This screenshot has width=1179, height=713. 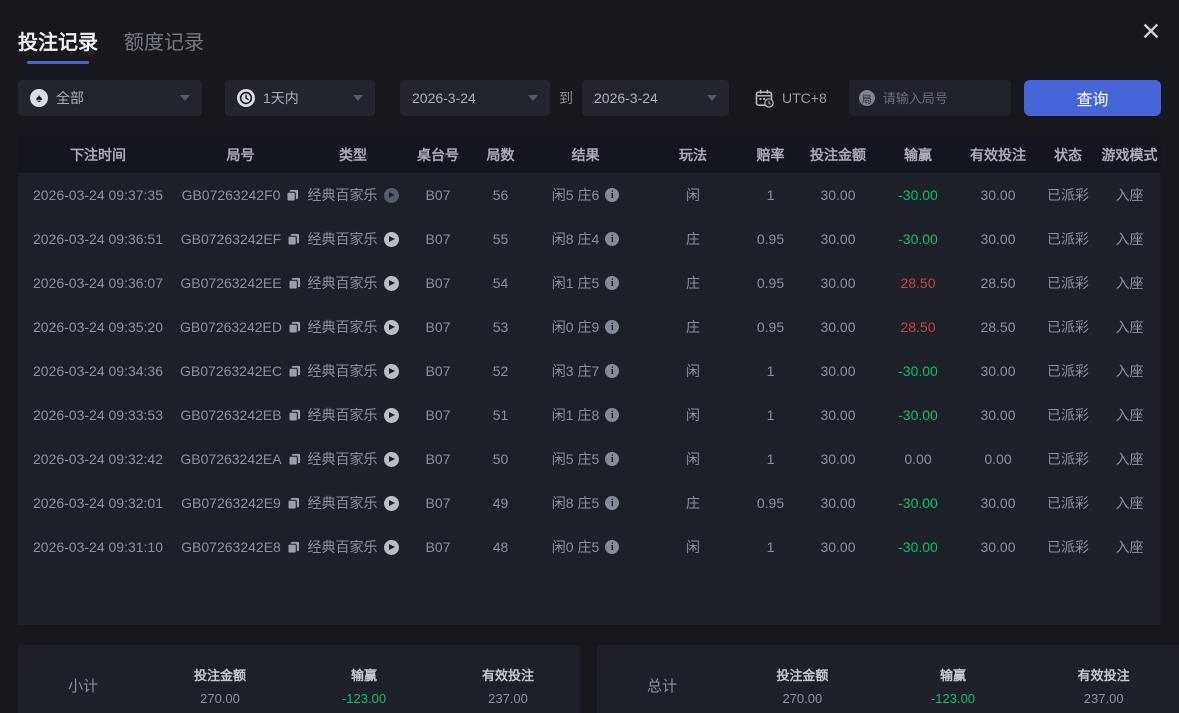 What do you see at coordinates (364, 686) in the screenshot?
I see `subtotal-win-loss: 输赢 -123.00` at bounding box center [364, 686].